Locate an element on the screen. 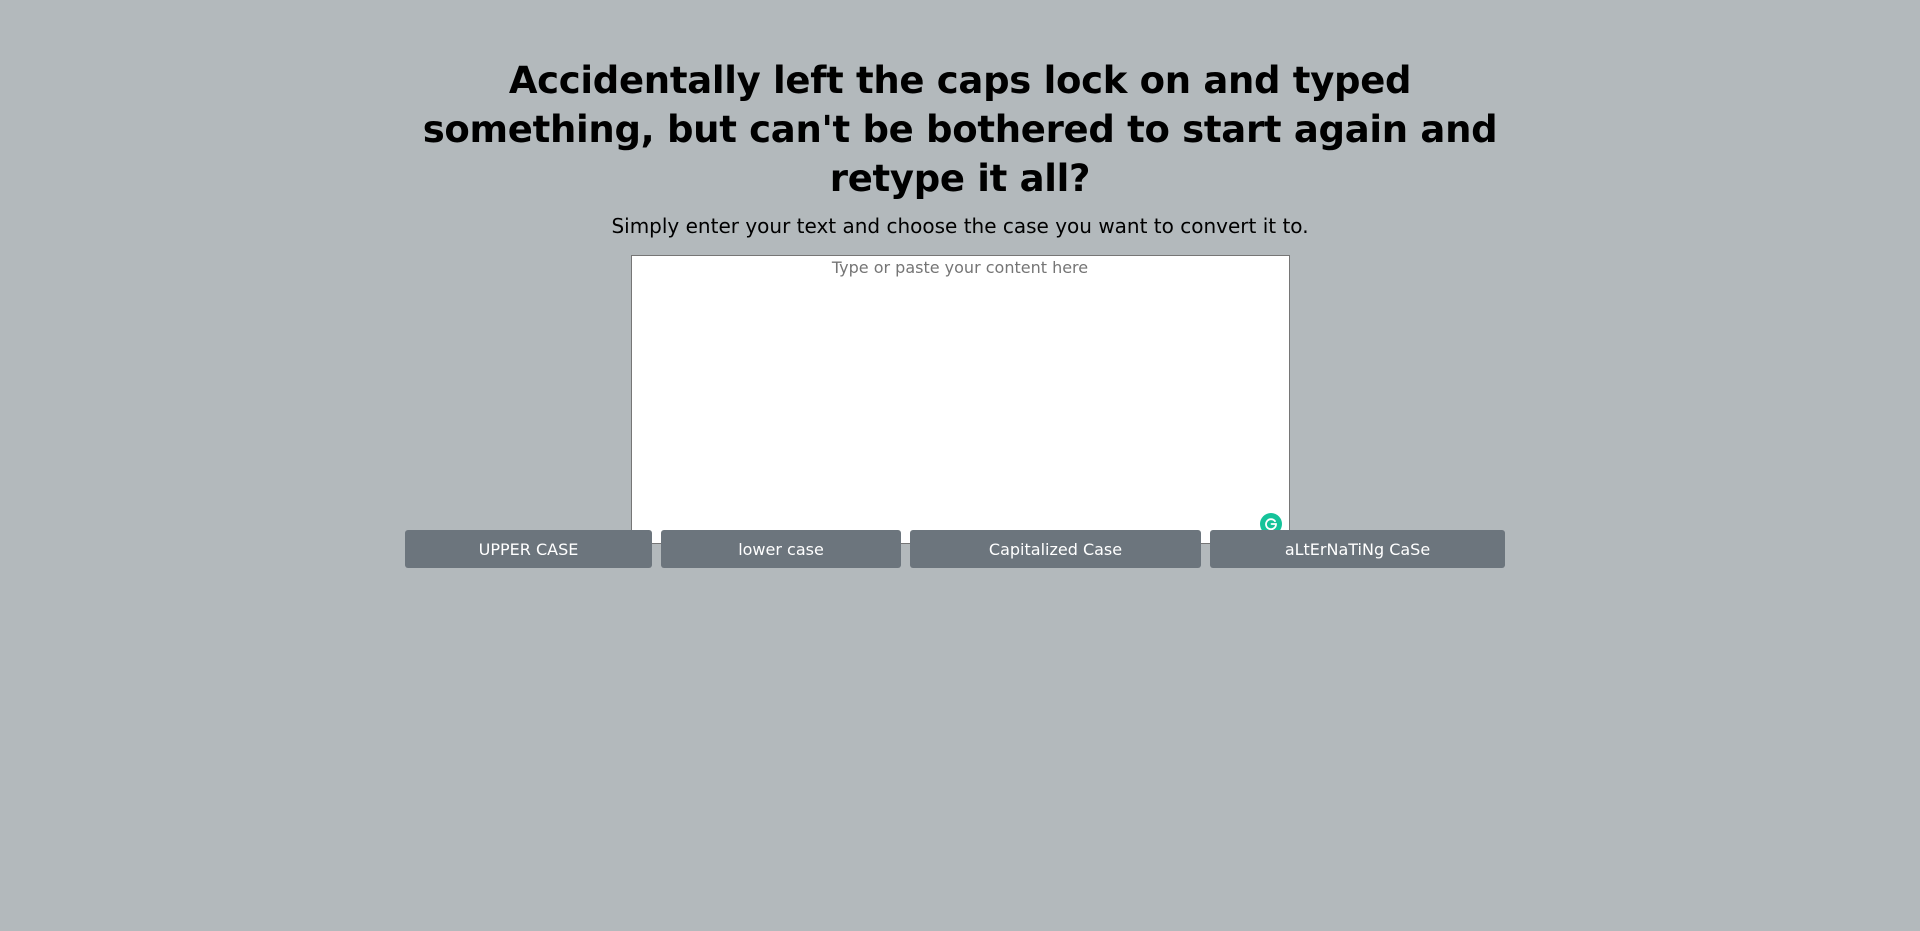 Image resolution: width=1920 pixels, height=931 pixels. grammarly-g-glyph is located at coordinates (1270, 524).